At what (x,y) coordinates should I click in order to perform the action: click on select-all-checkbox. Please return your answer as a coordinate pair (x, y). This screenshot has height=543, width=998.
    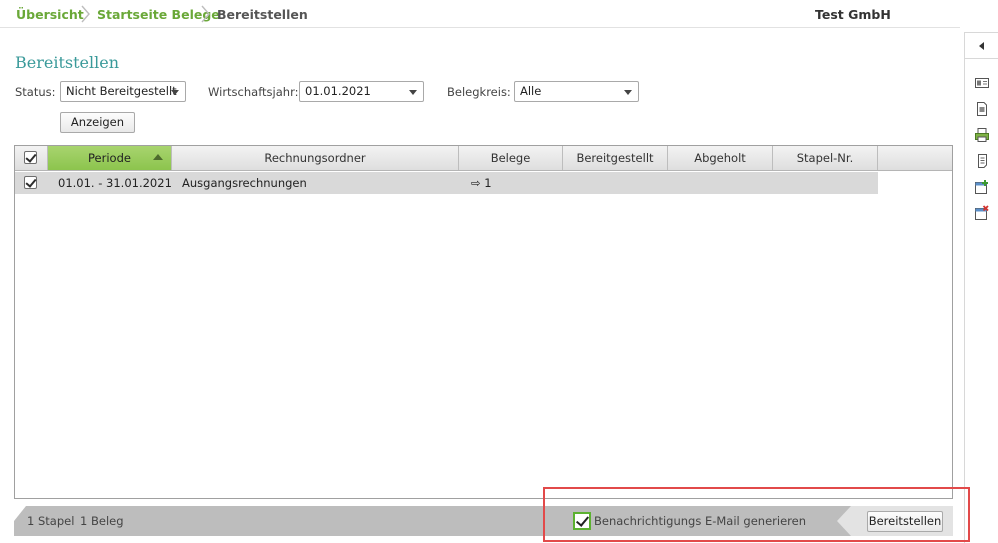
    Looking at the image, I should click on (30, 157).